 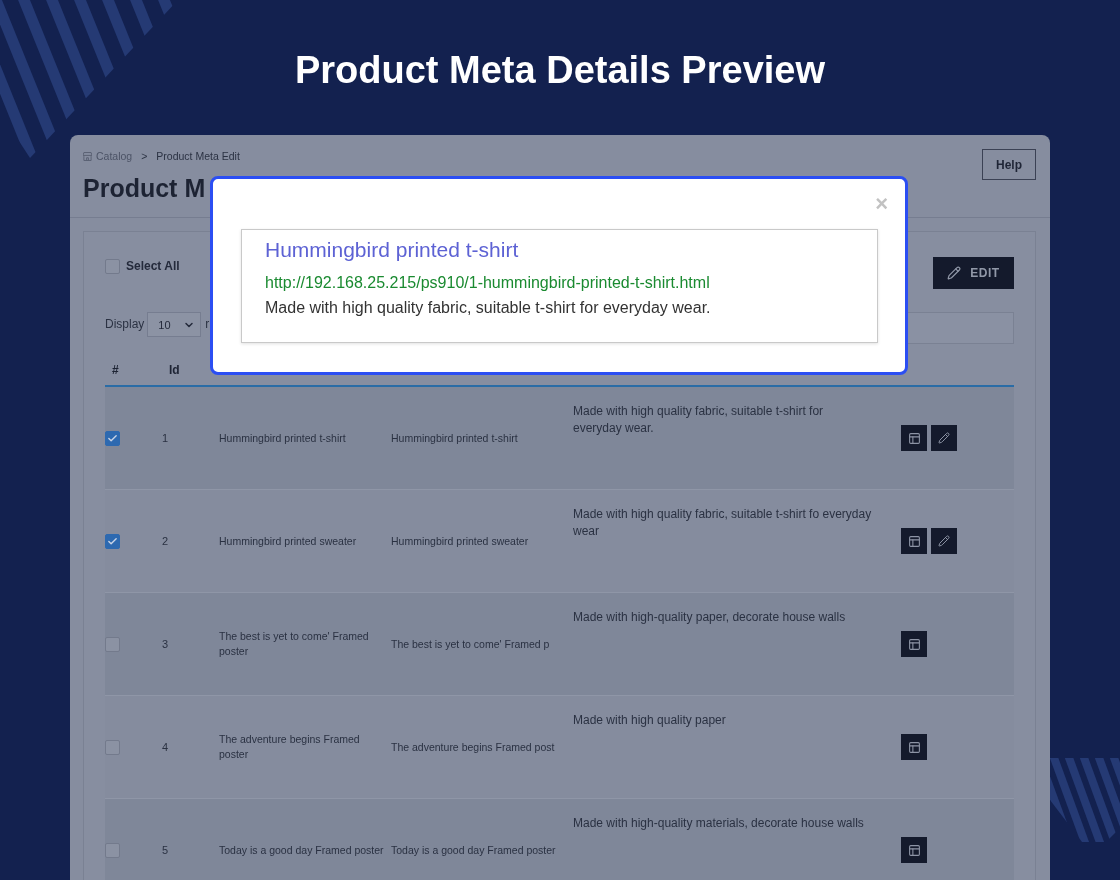 I want to click on preview-title: Hummingbird printed t-shirt, so click(x=392, y=250).